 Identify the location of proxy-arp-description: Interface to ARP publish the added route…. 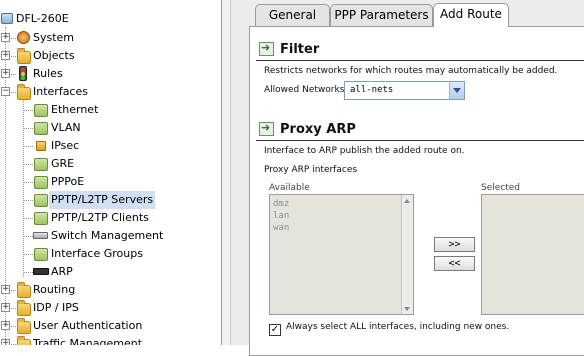
(364, 151).